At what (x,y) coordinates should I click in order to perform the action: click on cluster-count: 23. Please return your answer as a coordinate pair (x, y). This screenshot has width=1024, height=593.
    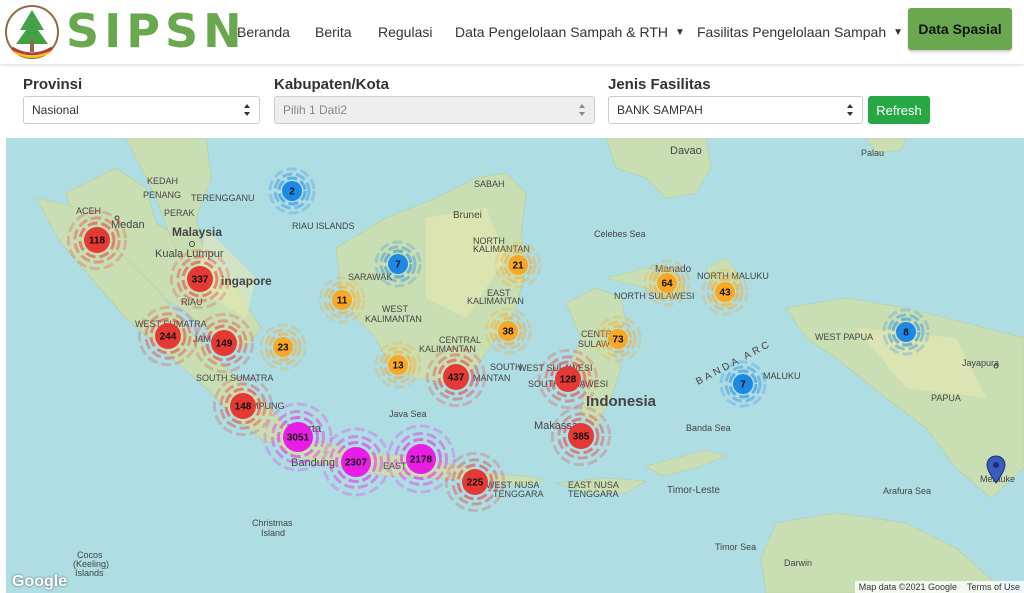
    Looking at the image, I should click on (283, 348).